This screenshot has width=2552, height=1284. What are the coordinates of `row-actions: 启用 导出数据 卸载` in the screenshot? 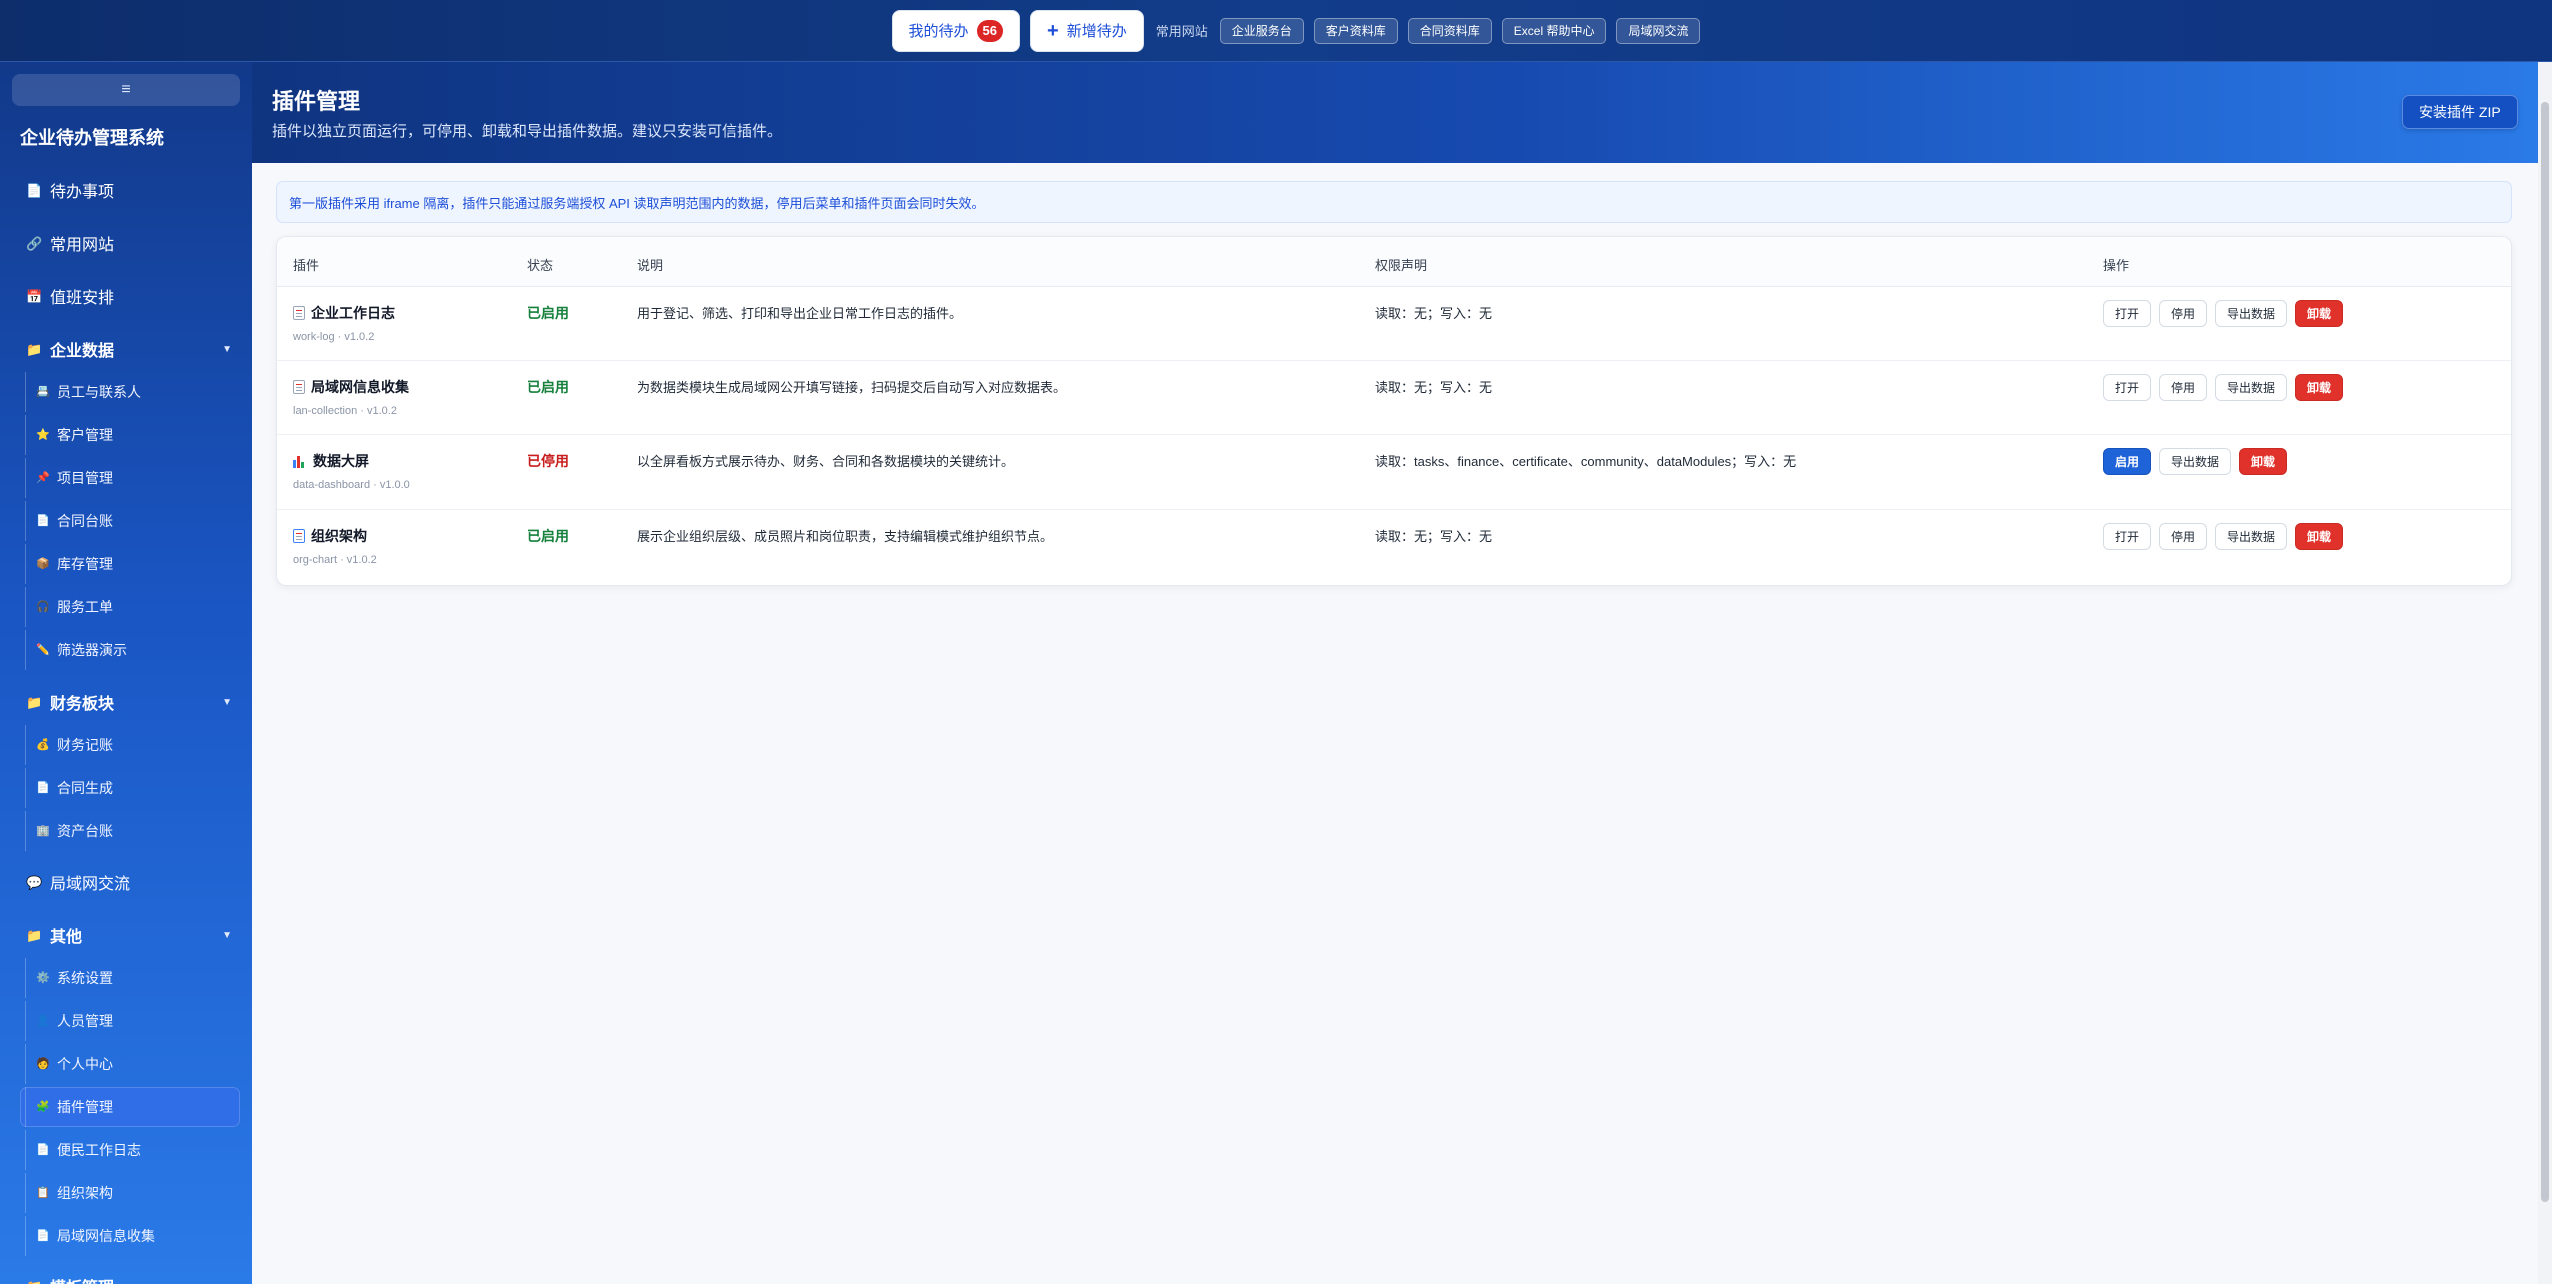 It's located at (2195, 461).